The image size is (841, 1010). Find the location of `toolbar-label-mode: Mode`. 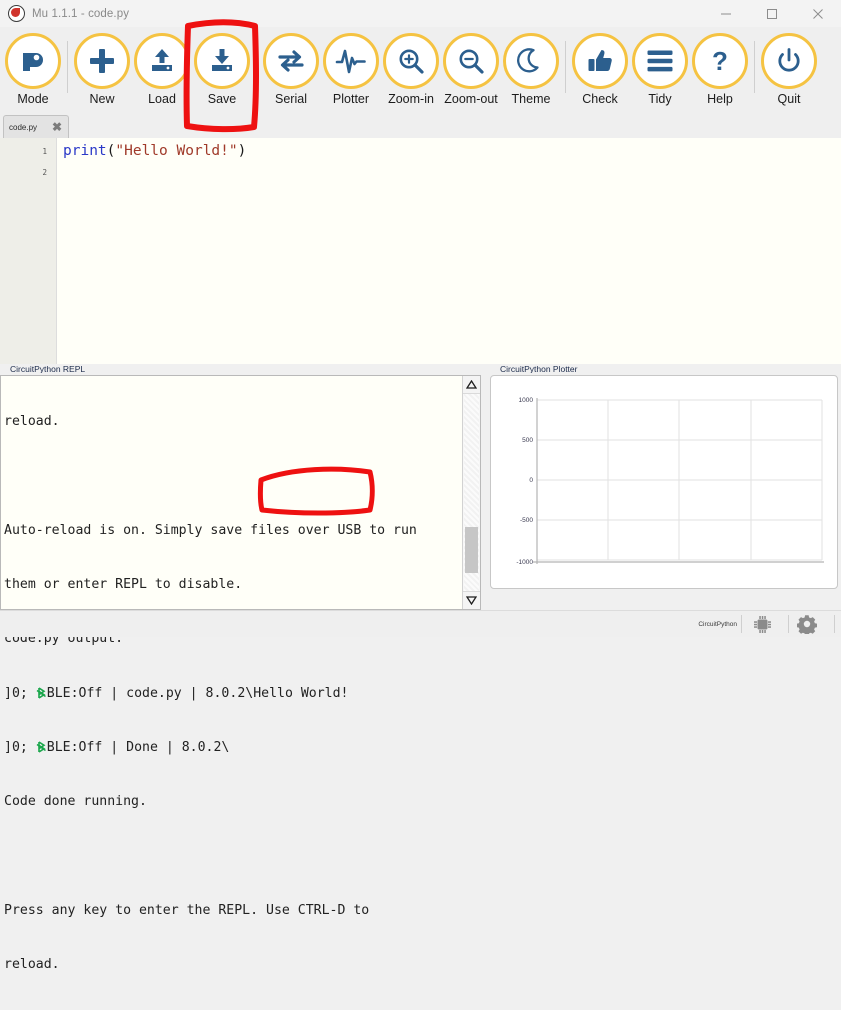

toolbar-label-mode: Mode is located at coordinates (33, 99).